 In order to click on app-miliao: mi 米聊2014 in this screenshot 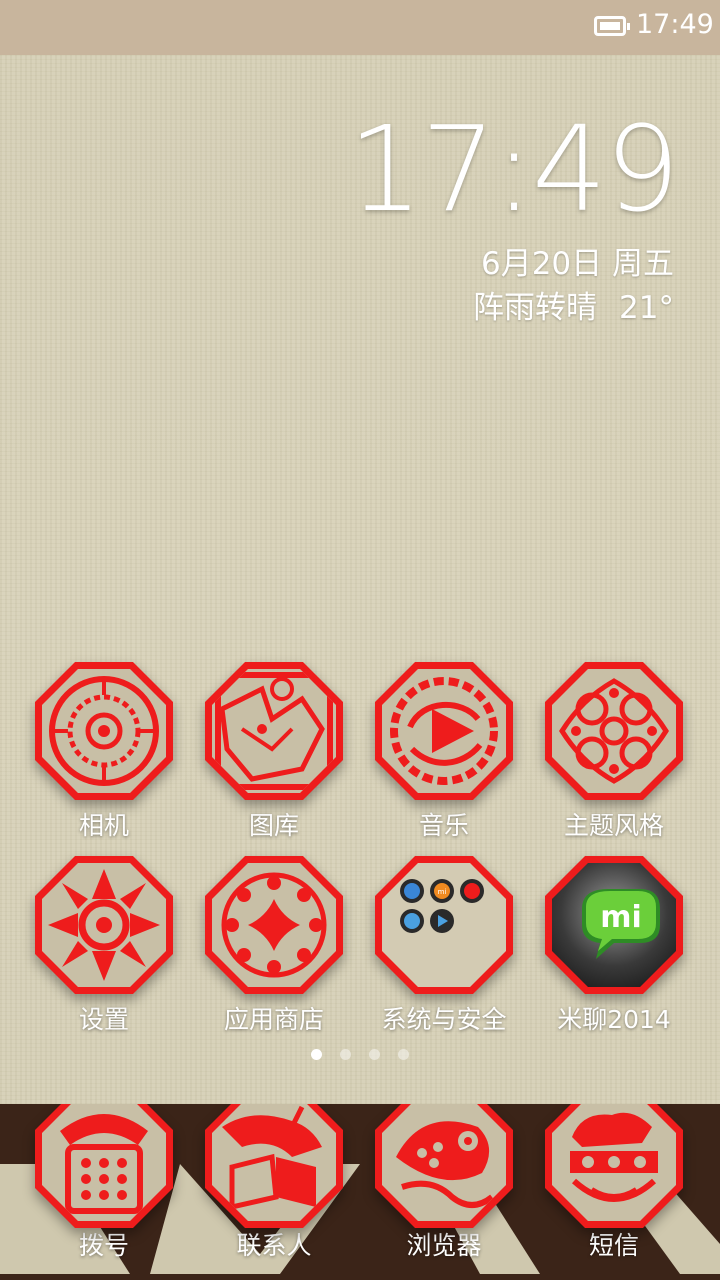, I will do `click(614, 946)`.